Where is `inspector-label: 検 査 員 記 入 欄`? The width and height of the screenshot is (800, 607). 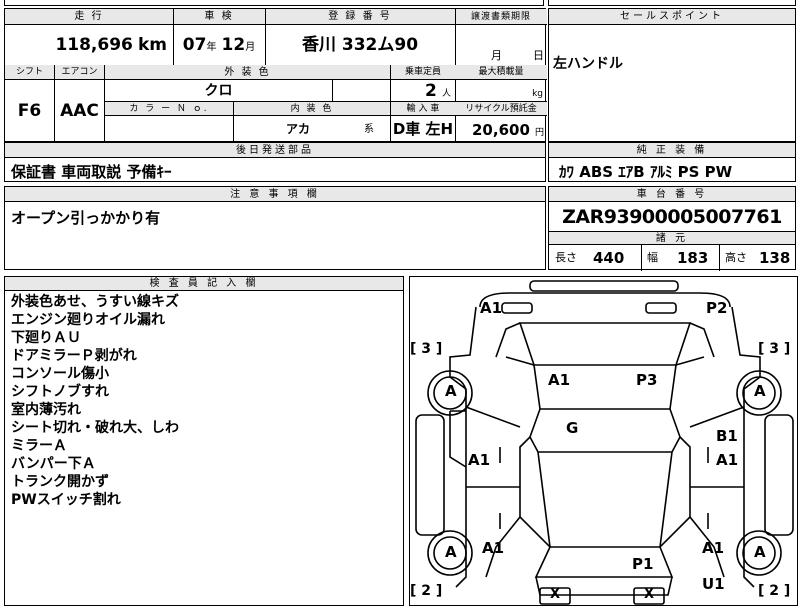
inspector-label: 検 査 員 記 入 欄 is located at coordinates (204, 284).